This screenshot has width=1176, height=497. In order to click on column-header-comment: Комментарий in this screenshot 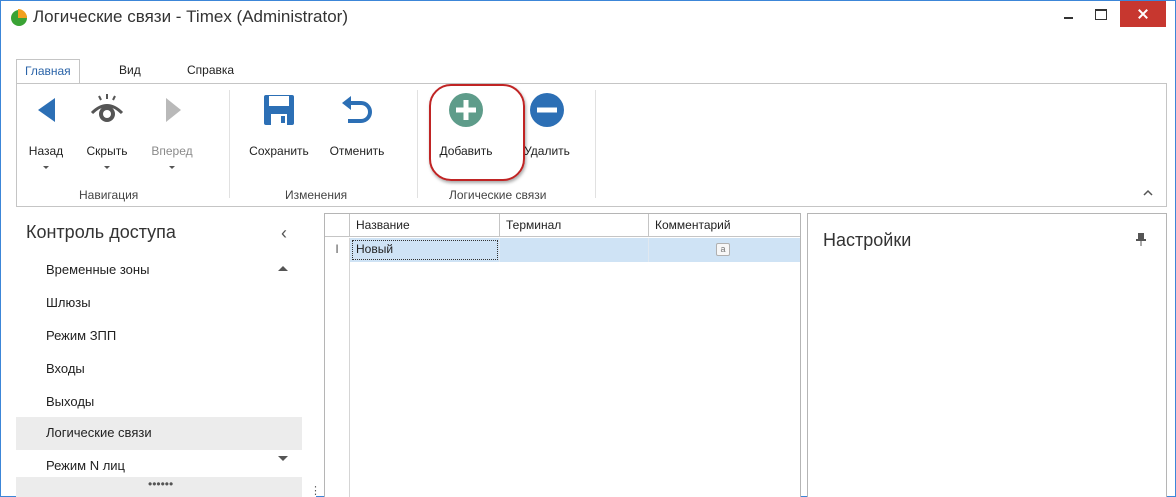, I will do `click(724, 225)`.